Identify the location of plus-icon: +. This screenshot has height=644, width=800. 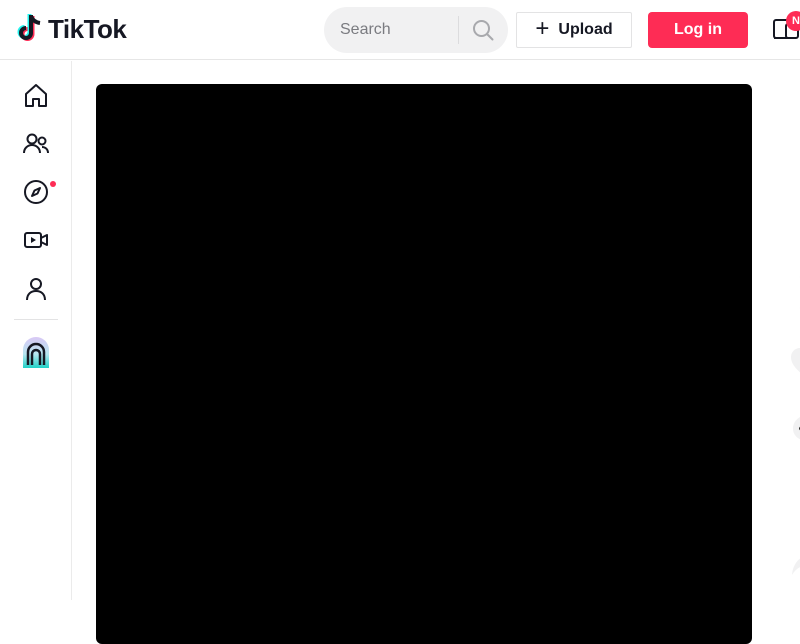
(542, 28).